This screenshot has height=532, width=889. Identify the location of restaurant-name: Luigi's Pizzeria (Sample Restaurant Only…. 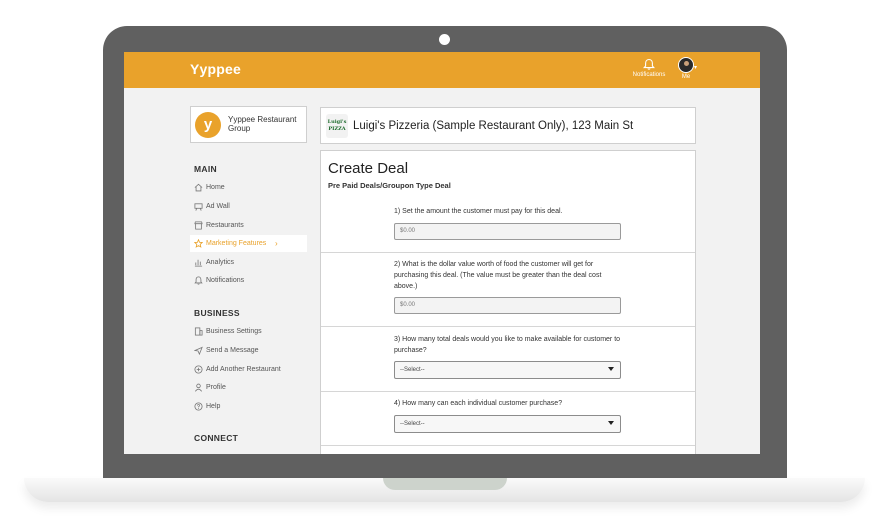
(493, 126).